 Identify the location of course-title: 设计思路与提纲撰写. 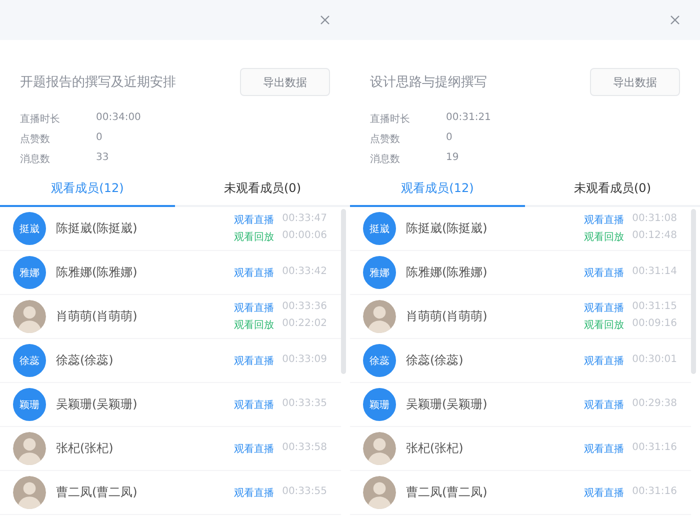
(428, 82).